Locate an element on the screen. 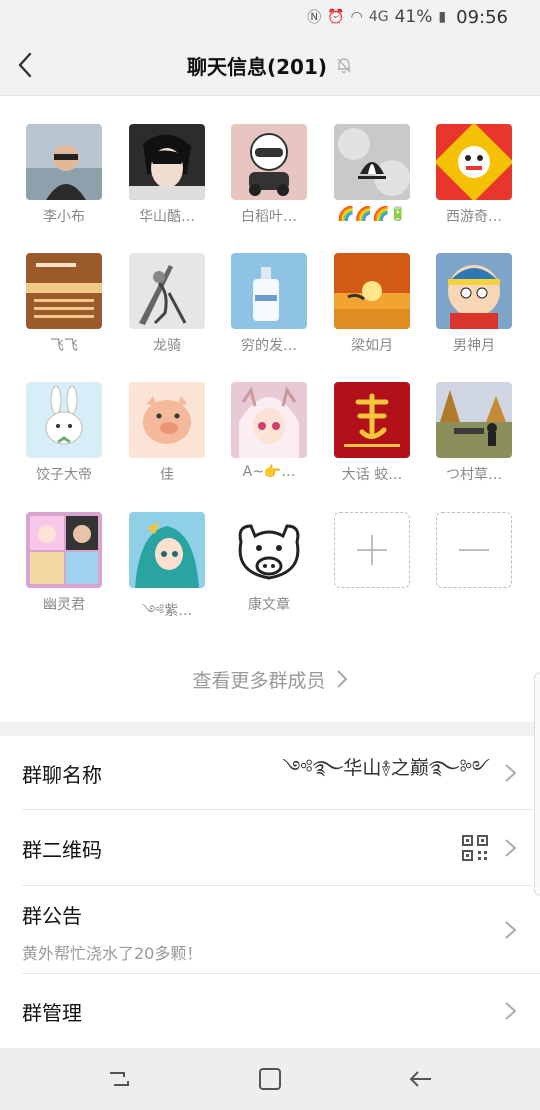 This screenshot has width=540, height=1110. header-bar: 聊天信息(201) is located at coordinates (270, 65).